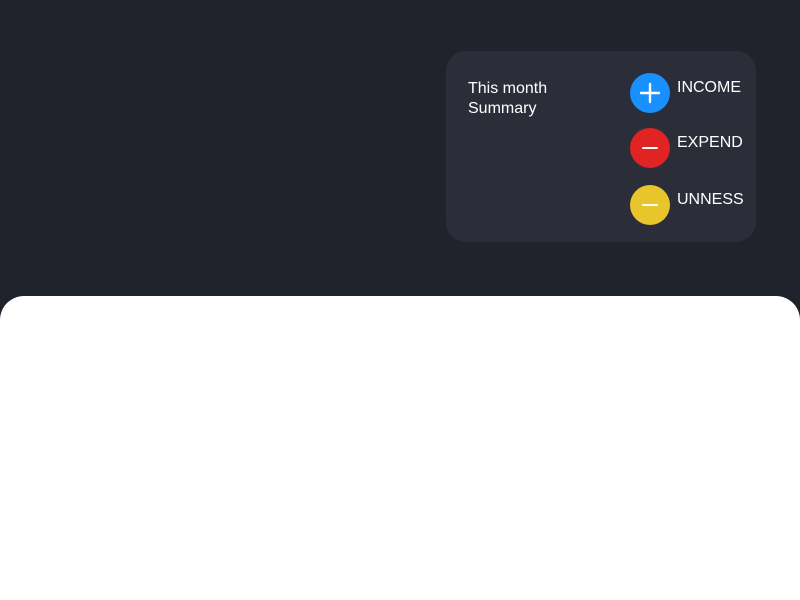  I want to click on expend-label: EXPEND, so click(710, 142).